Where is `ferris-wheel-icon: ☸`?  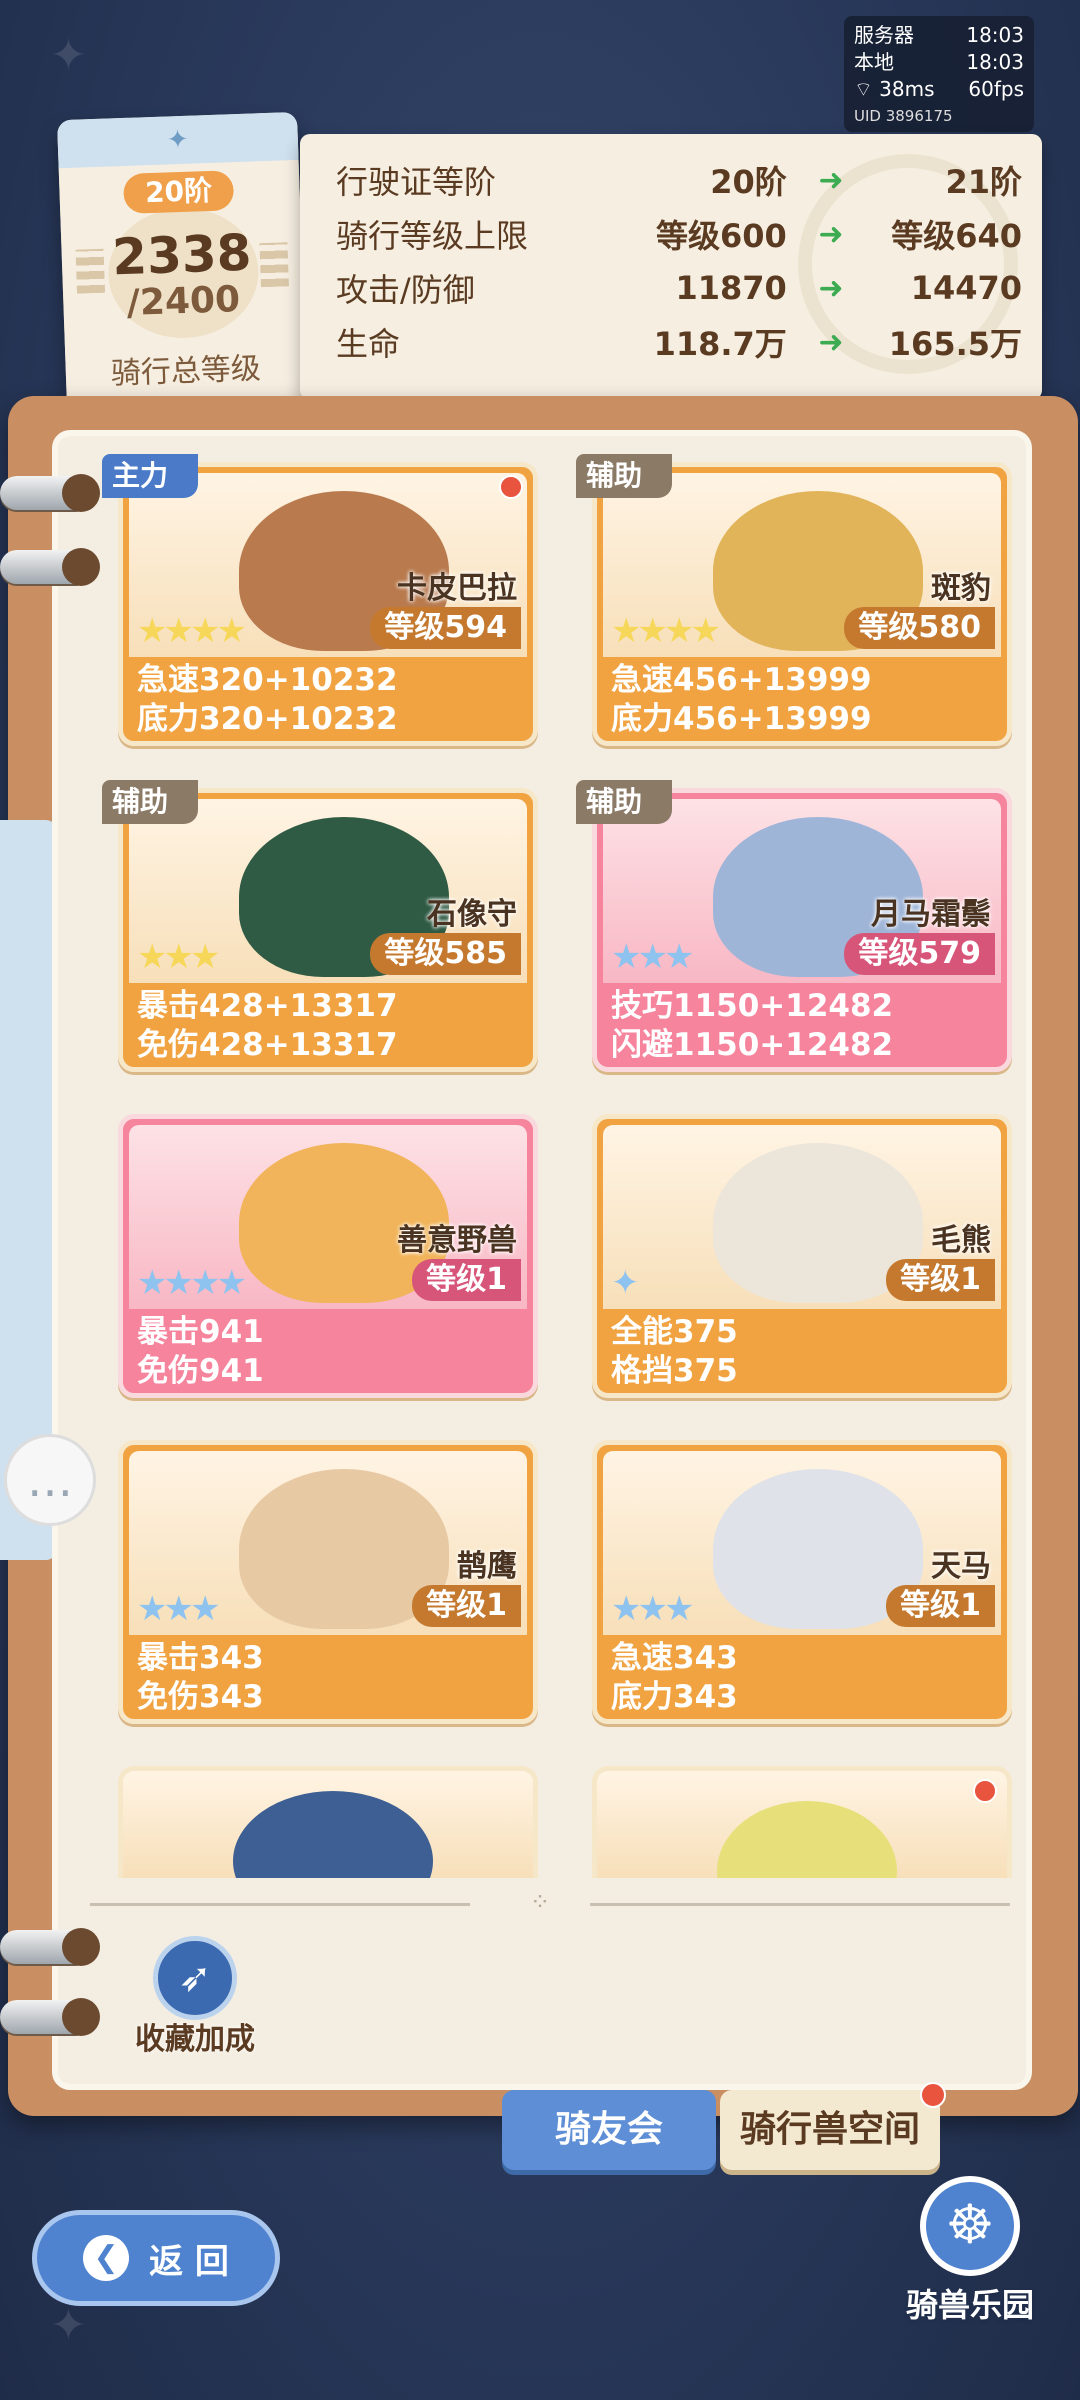
ferris-wheel-icon: ☸ is located at coordinates (970, 2226).